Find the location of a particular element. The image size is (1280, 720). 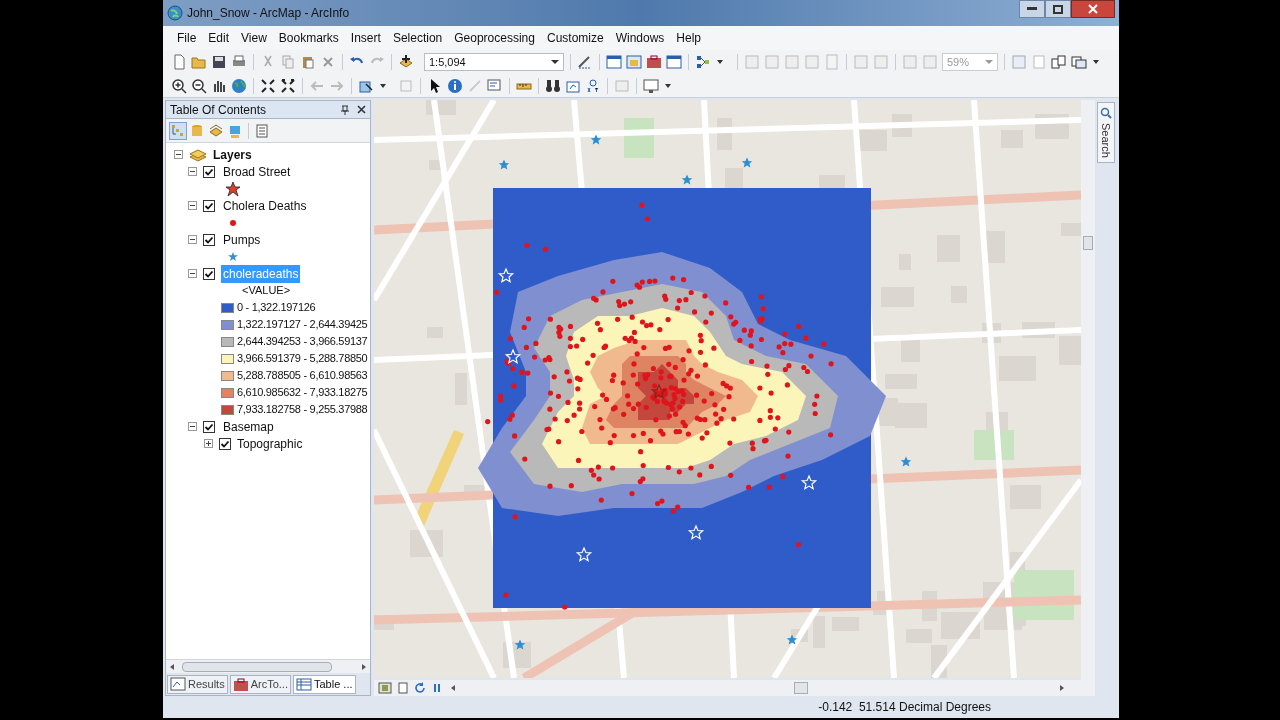

refresh-icon is located at coordinates (420, 688).